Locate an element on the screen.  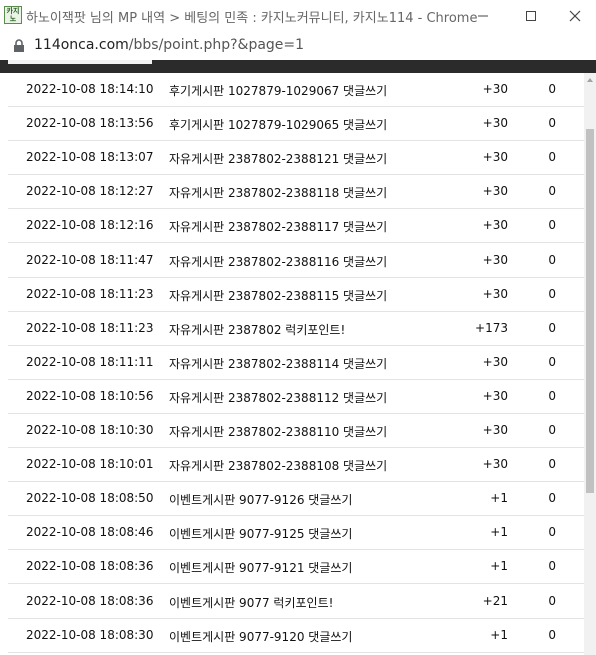
row-description: 이벤트게시판 9077-9120 댓글쓰기 is located at coordinates (261, 636).